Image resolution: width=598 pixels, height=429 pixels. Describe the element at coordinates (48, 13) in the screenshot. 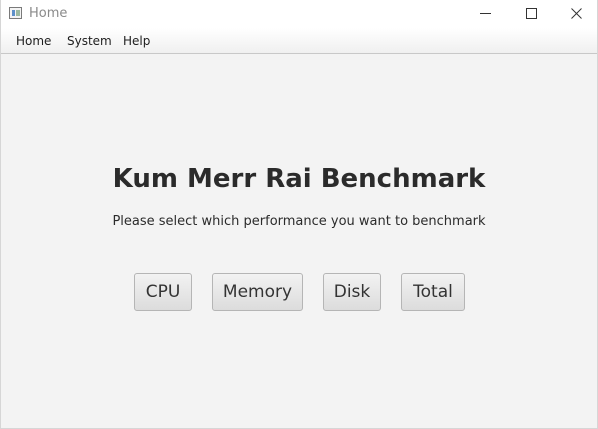

I see `window-title: Home` at that location.